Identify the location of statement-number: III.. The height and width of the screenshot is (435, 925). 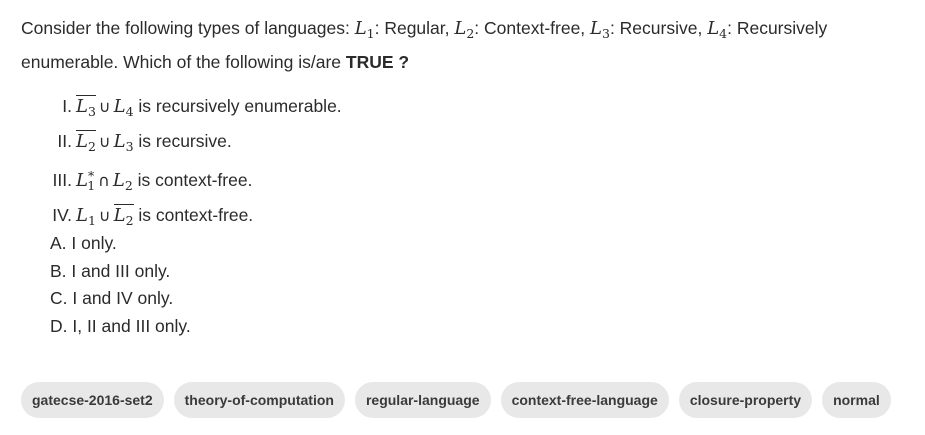
(62, 180).